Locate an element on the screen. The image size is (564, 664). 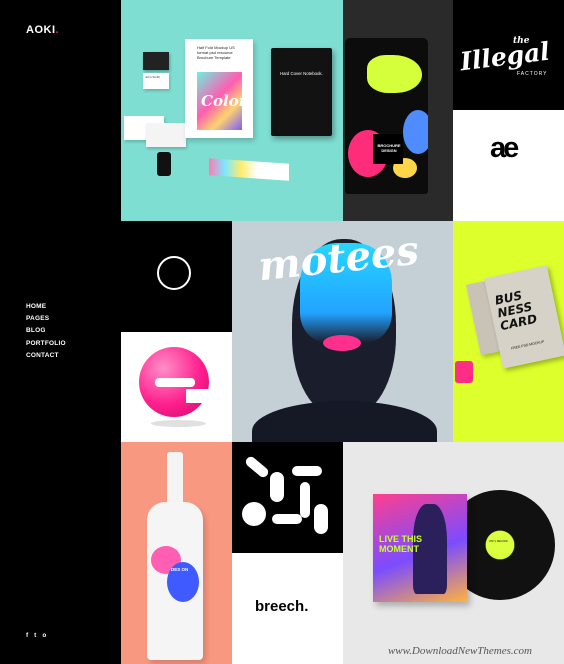
brand-name: AOKI is located at coordinates (41, 30).